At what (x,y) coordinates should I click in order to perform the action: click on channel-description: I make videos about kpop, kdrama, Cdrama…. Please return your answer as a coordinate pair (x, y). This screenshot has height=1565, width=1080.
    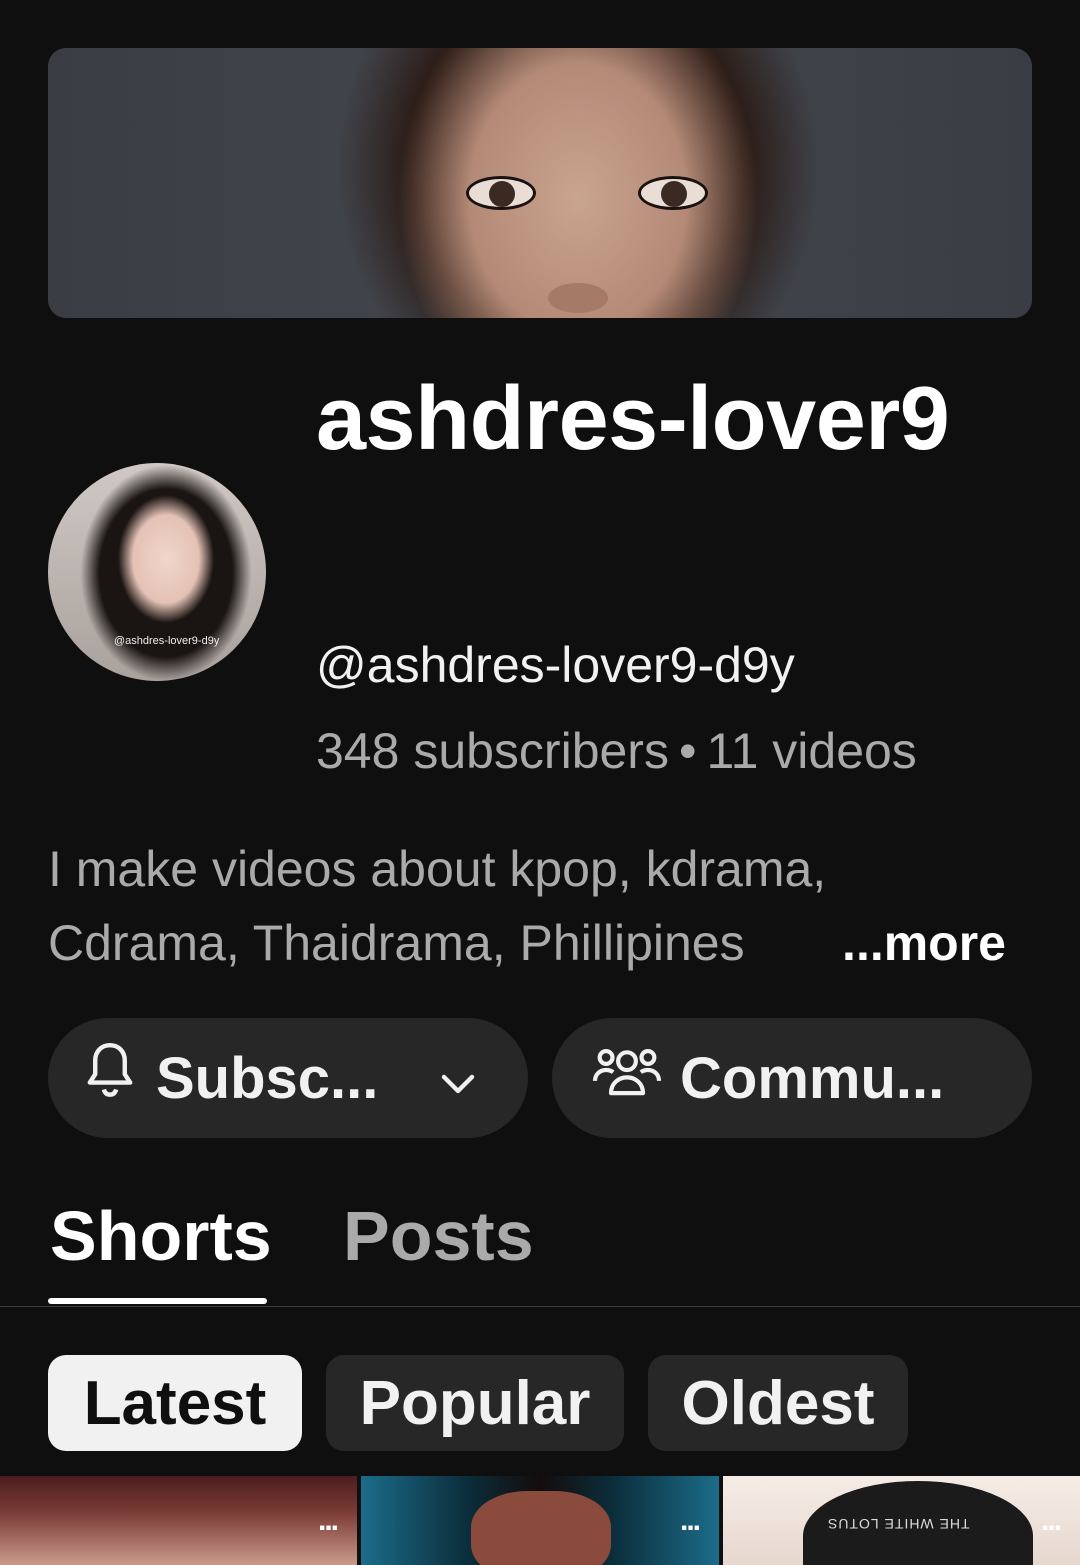
    Looking at the image, I should click on (543, 906).